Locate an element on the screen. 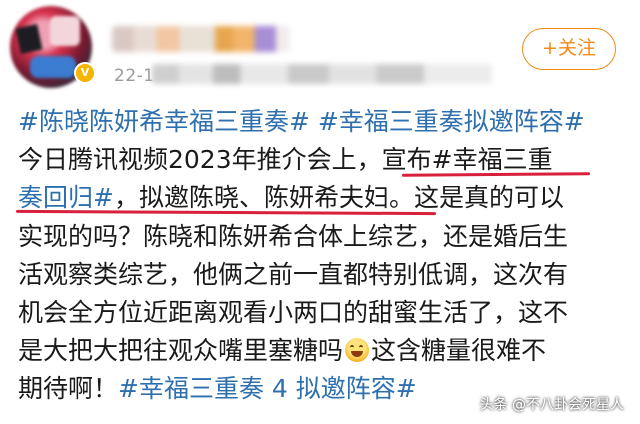  hashtag: #陈晓陈妍希幸福三重奏# #幸福三重奏拟邀阵容# is located at coordinates (301, 121).